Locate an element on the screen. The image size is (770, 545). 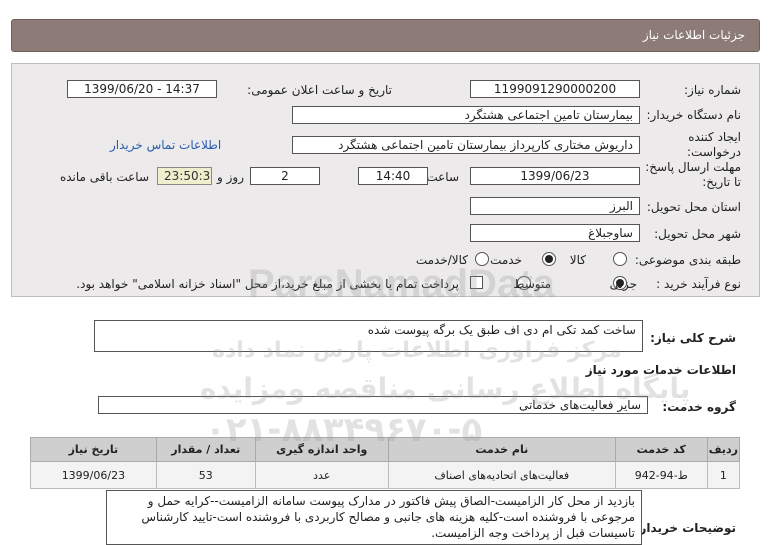
service-group-label: گروه خدمت: is located at coordinates (699, 407).